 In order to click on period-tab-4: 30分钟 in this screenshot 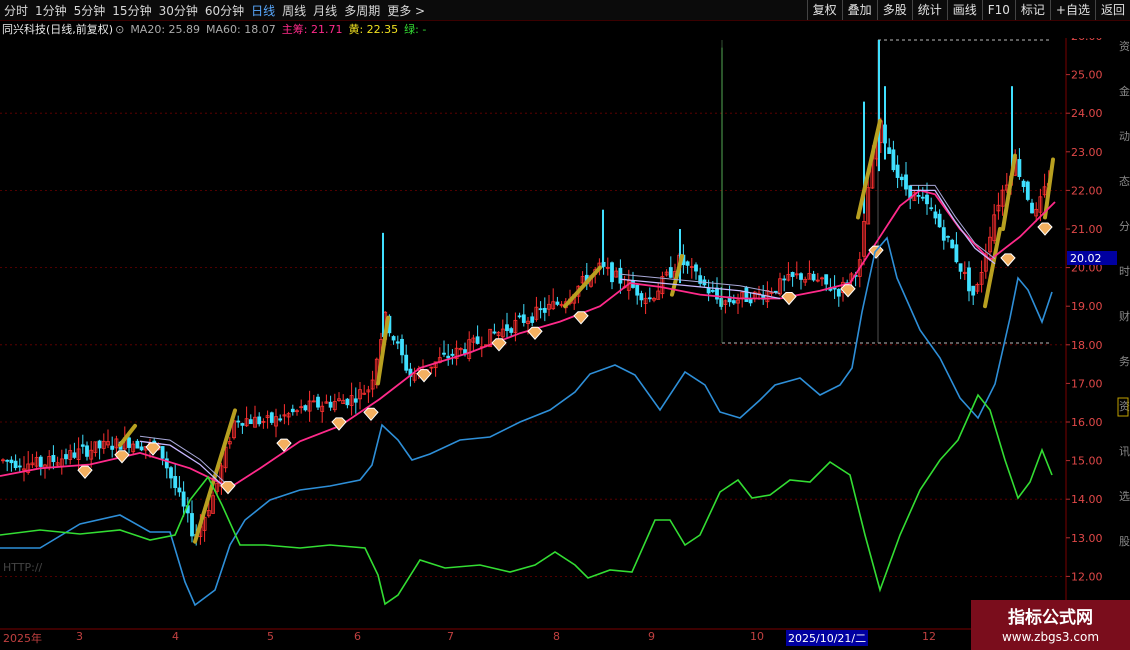, I will do `click(178, 10)`.